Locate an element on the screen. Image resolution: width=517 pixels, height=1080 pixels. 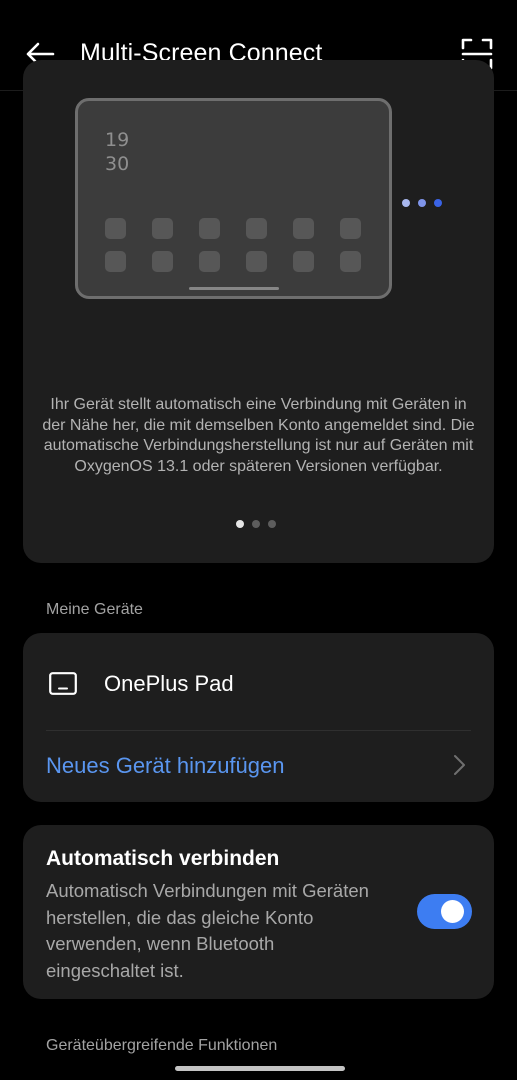
tablet-app-grid is located at coordinates (233, 245).